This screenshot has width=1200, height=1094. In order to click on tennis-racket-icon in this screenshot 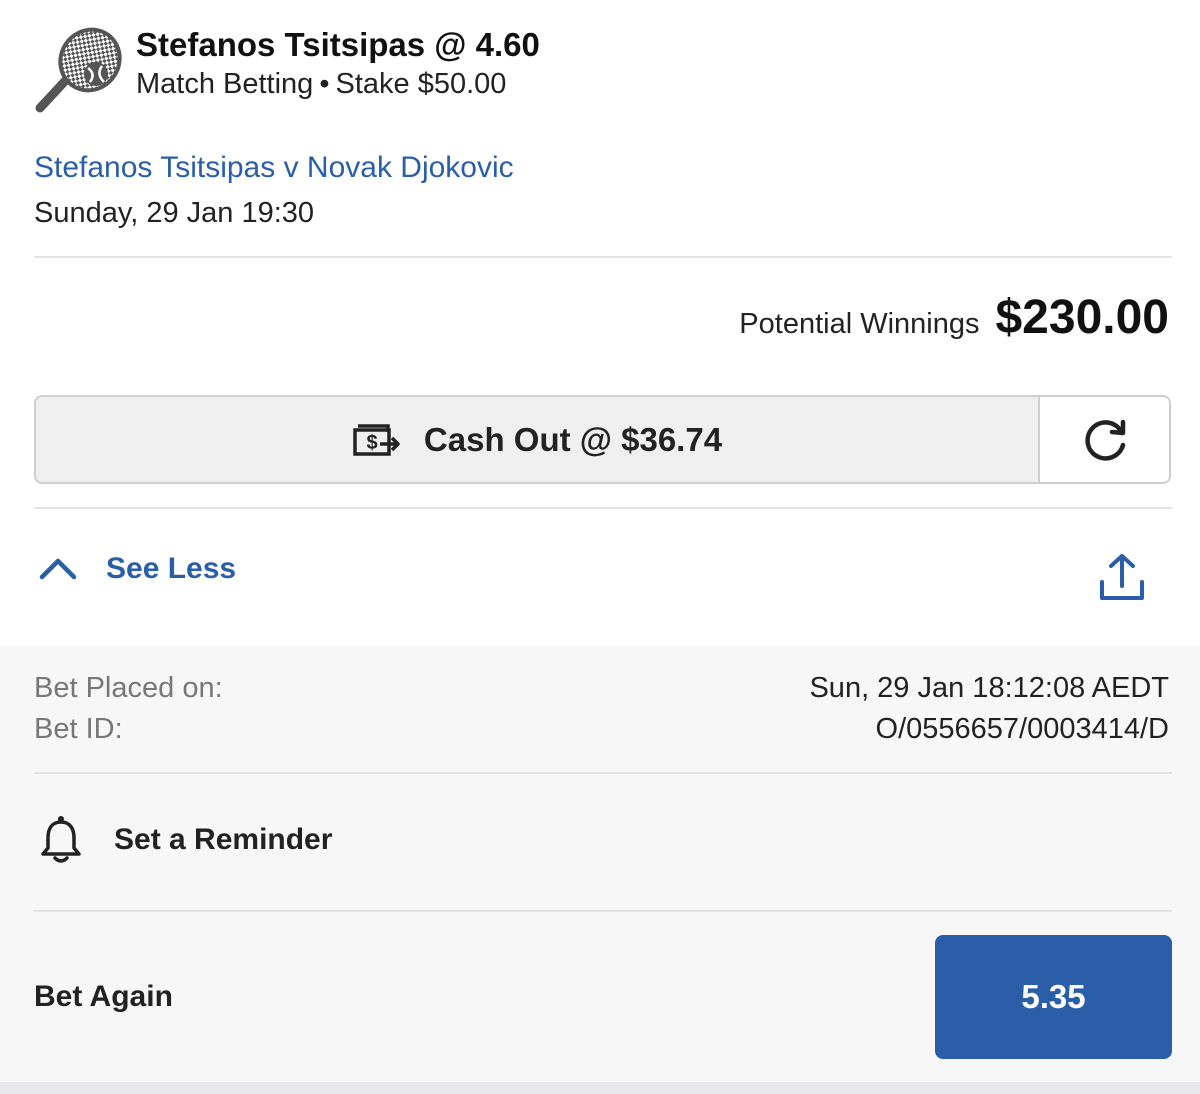, I will do `click(78, 70)`.